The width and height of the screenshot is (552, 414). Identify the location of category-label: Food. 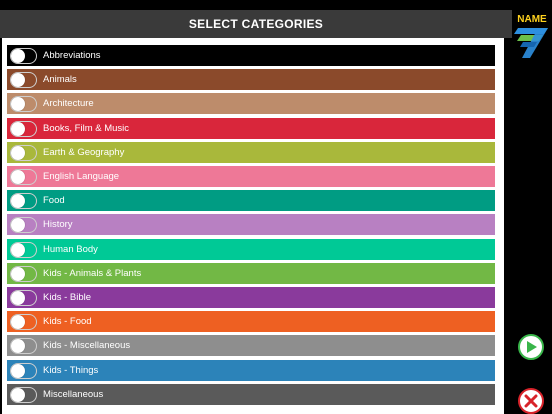
(54, 200).